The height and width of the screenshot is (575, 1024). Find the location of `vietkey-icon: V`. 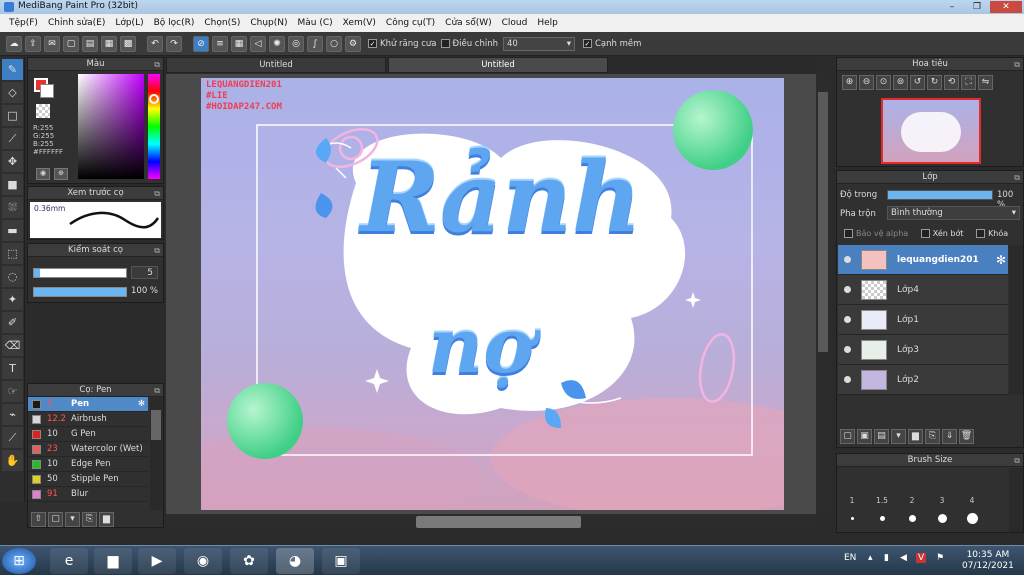

vietkey-icon: V is located at coordinates (921, 558).